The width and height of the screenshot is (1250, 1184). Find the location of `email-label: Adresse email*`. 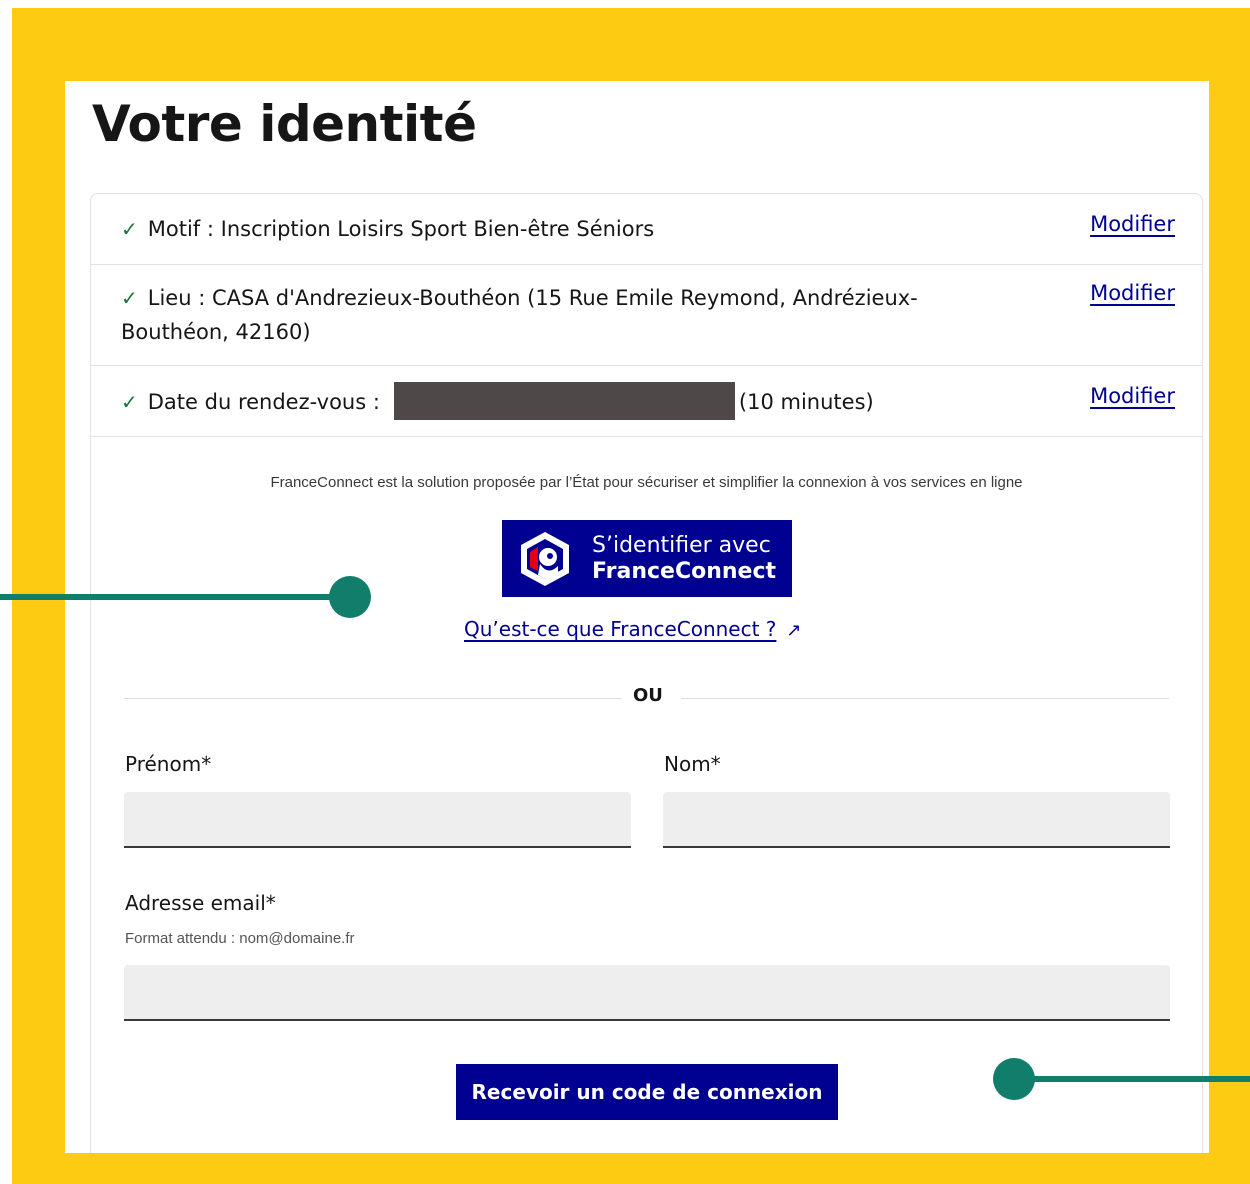

email-label: Adresse email* is located at coordinates (200, 903).